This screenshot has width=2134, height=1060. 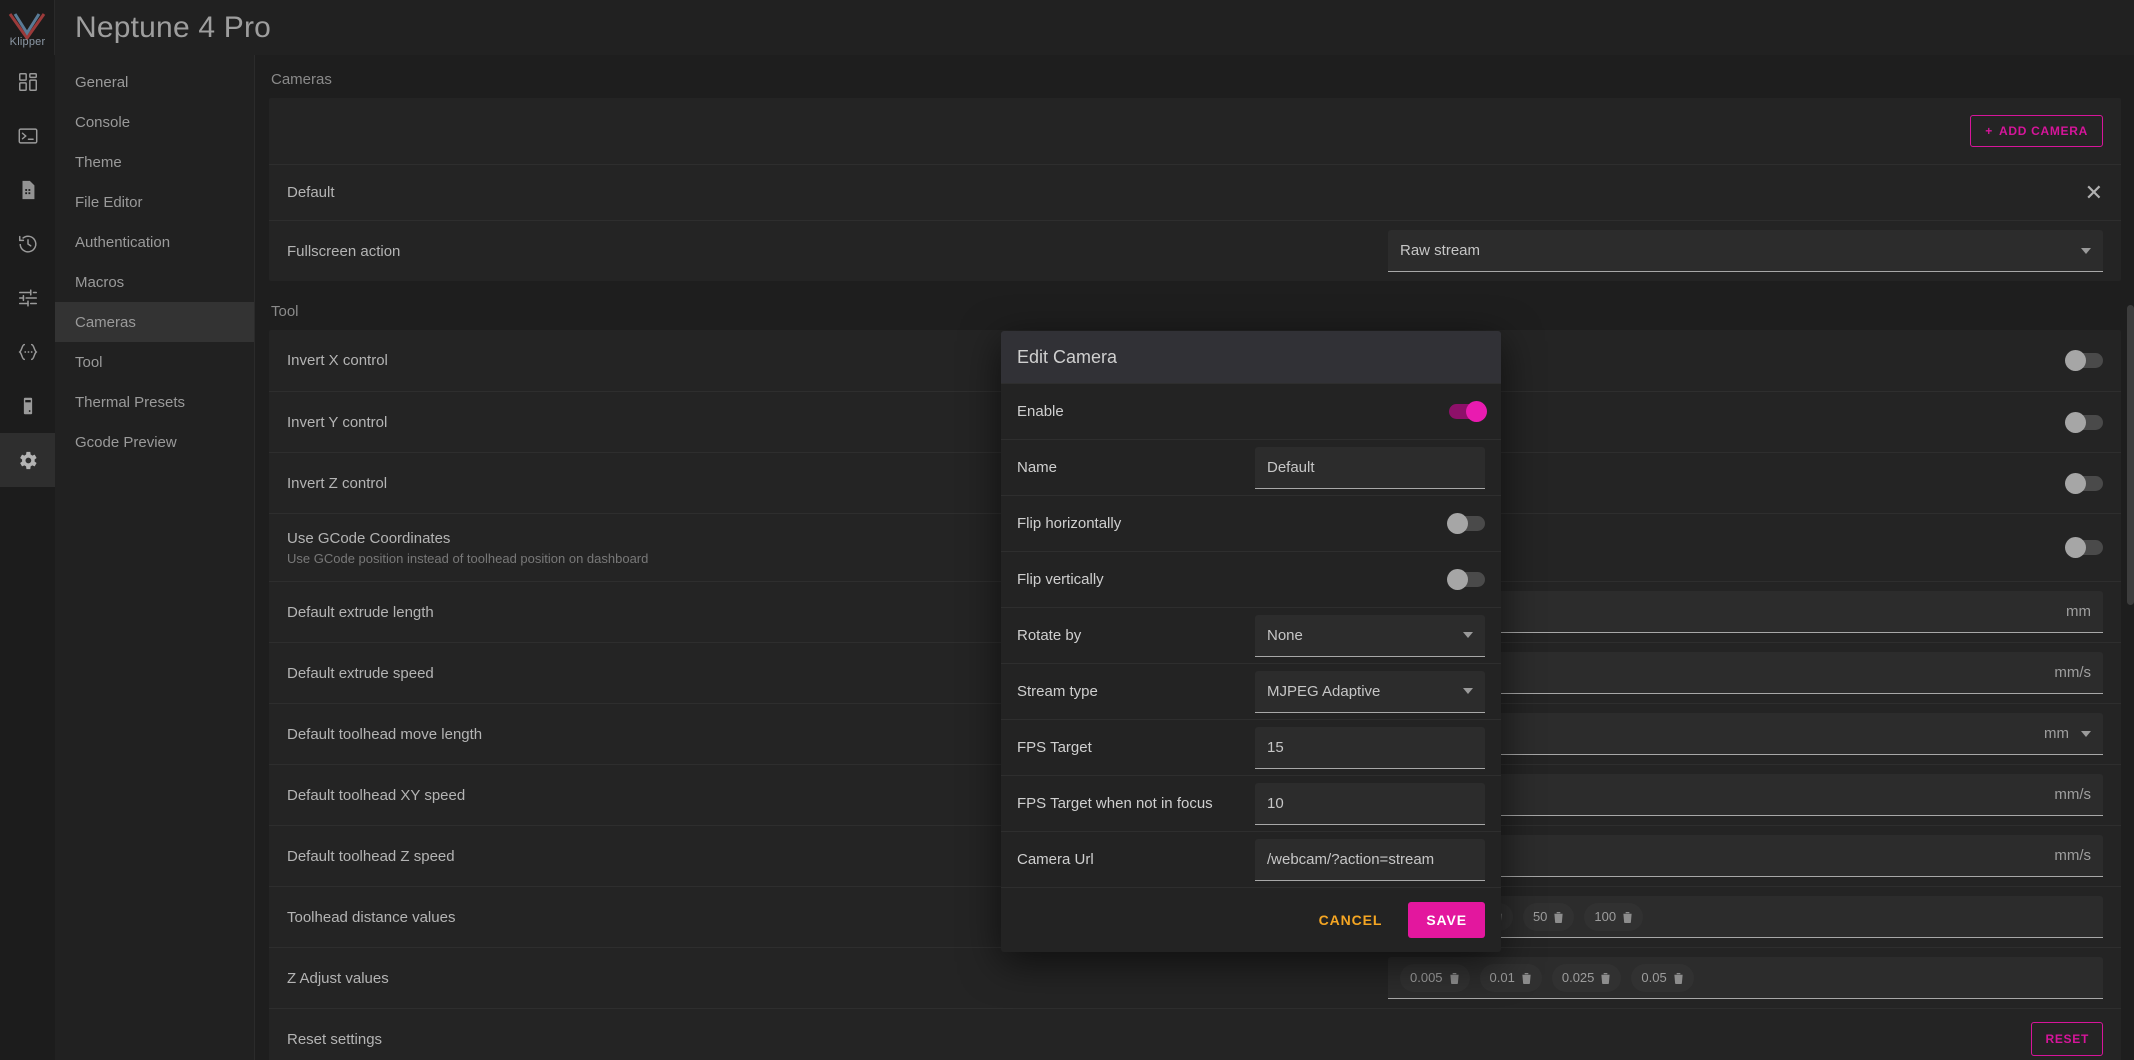 I want to click on chip-z-adjust: 0.025, so click(x=1586, y=977).